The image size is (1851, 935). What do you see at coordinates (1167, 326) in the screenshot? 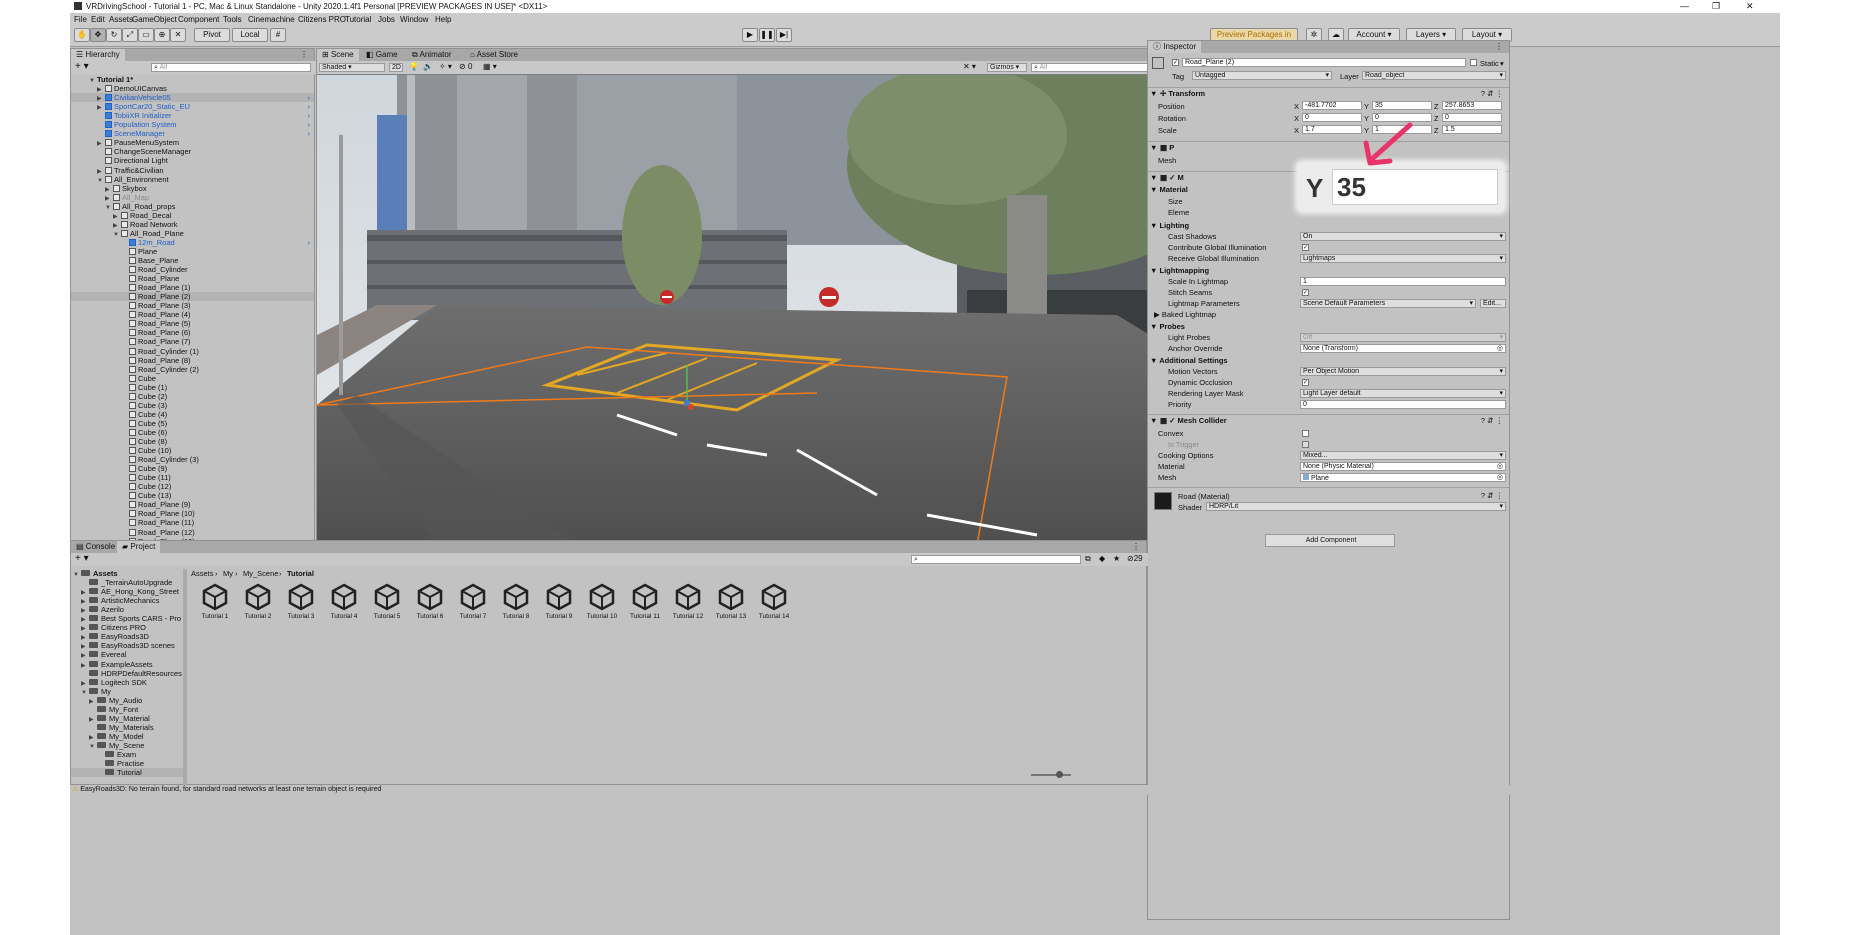
I see `probes-section: ▼ Probes` at bounding box center [1167, 326].